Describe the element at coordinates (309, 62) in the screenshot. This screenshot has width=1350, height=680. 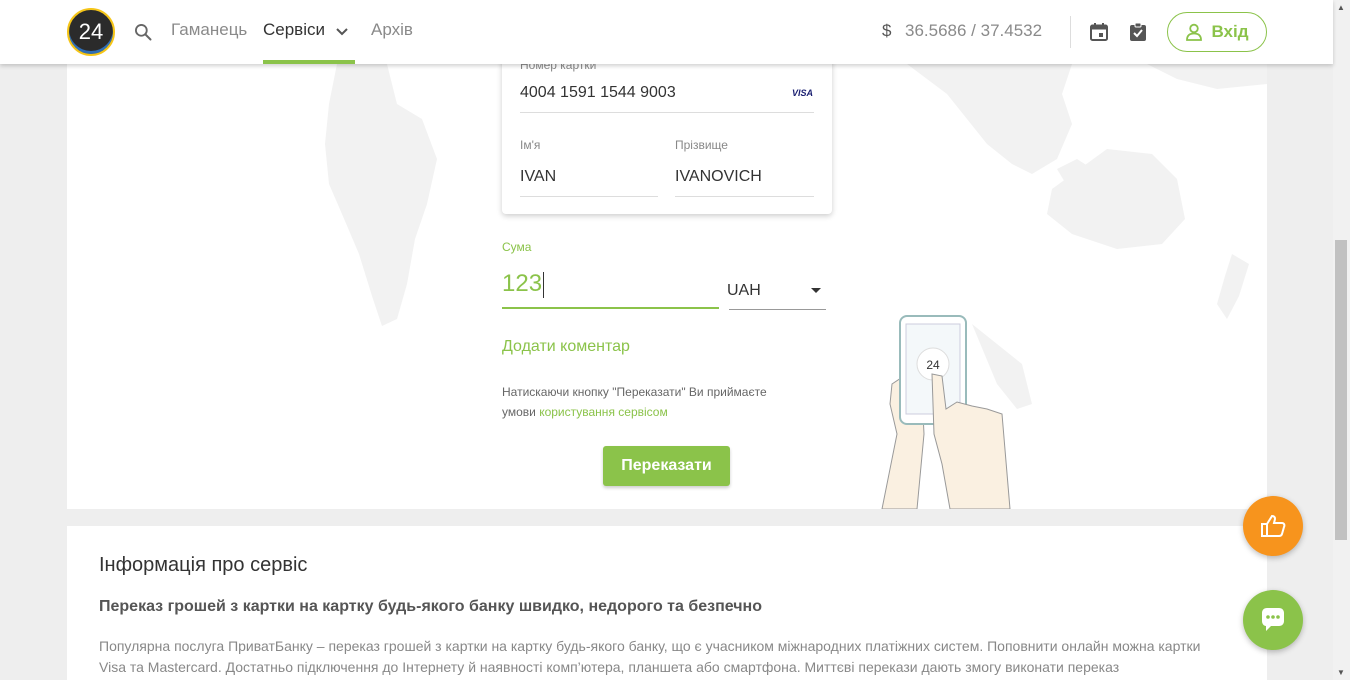
I see `nav-active-indicator` at that location.